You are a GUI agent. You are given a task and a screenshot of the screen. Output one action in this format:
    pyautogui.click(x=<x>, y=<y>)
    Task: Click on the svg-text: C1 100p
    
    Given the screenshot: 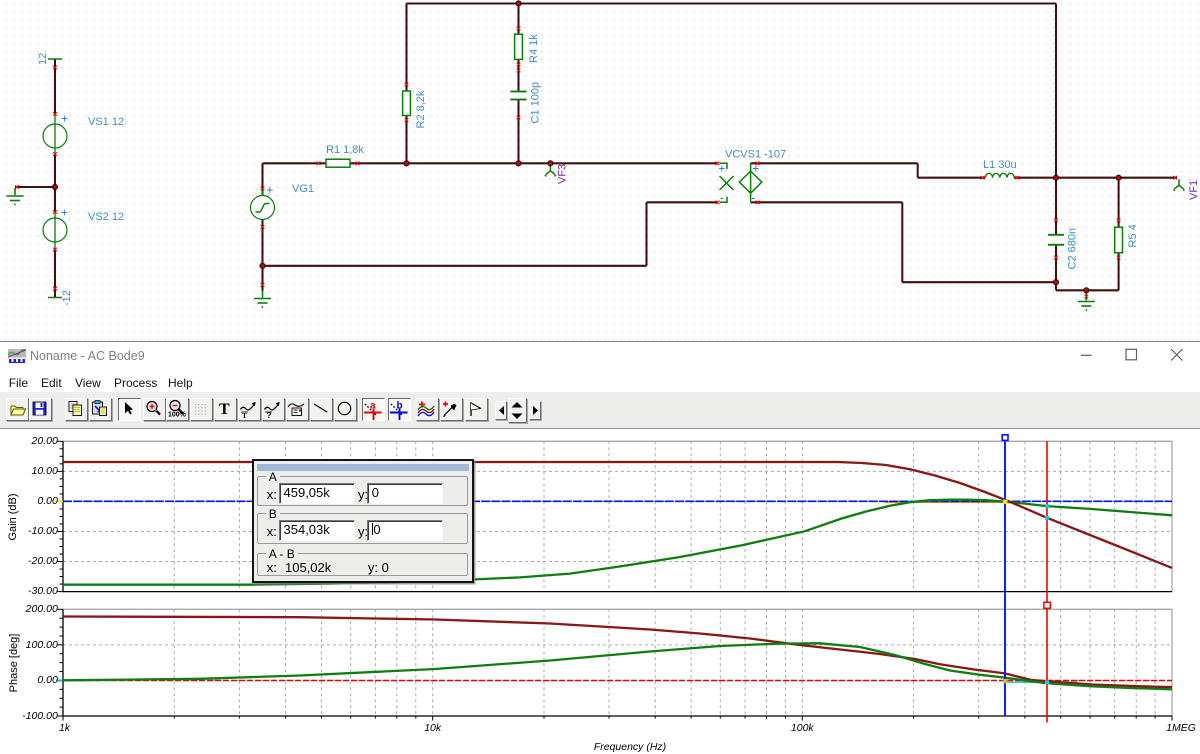 What is the action you would take?
    pyautogui.click(x=536, y=103)
    